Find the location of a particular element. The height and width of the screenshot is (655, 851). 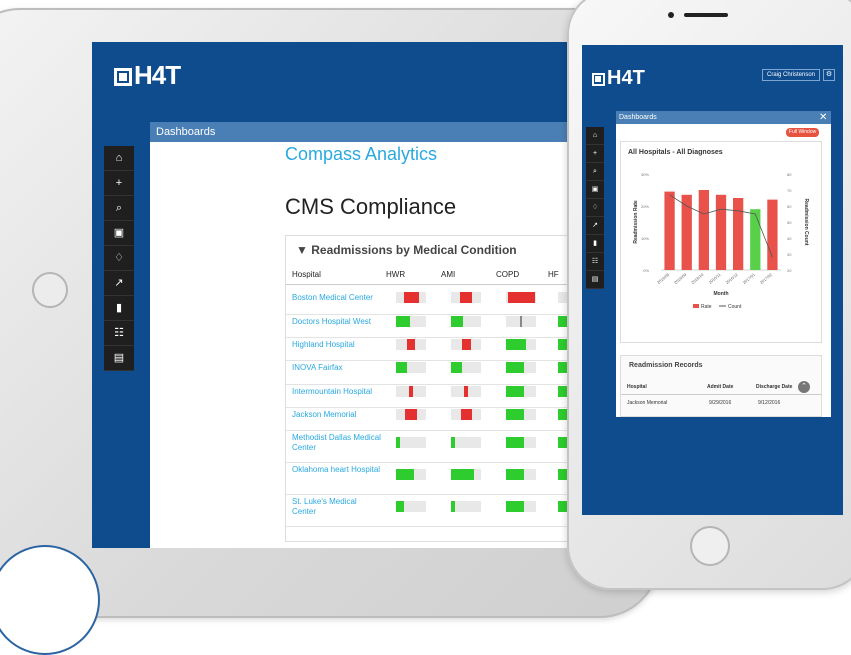

column-header: HWR is located at coordinates (395, 274).